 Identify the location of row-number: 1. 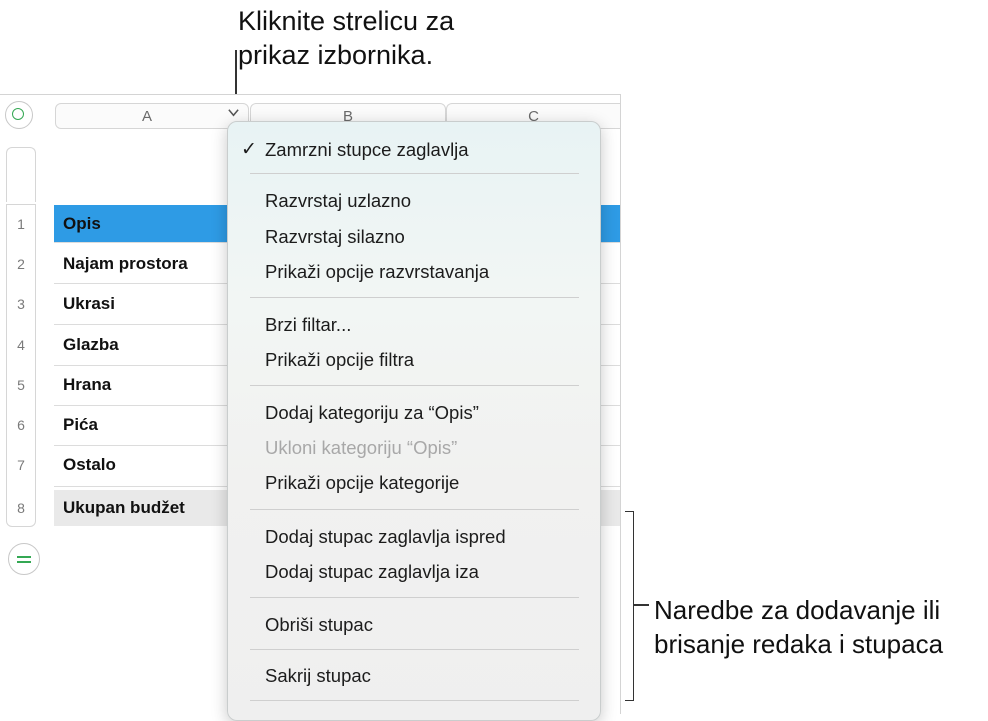
(21, 224).